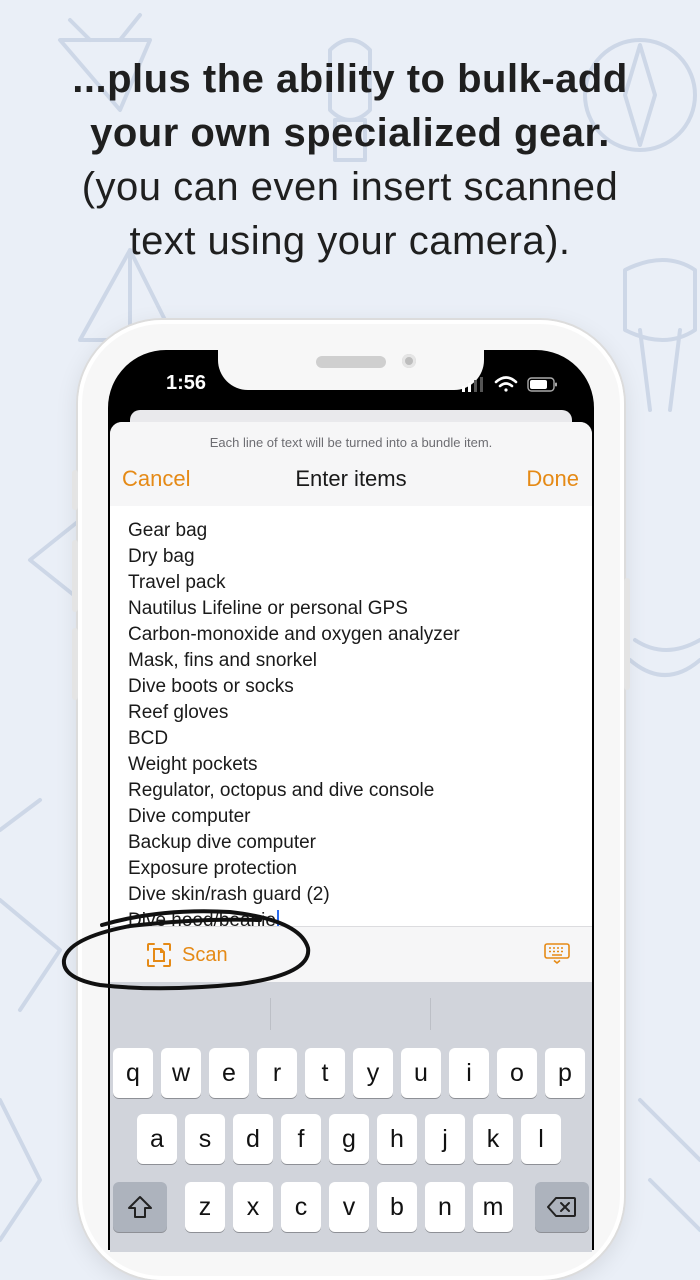 This screenshot has width=700, height=1280. Describe the element at coordinates (541, 1139) in the screenshot. I see `key-l: l` at that location.